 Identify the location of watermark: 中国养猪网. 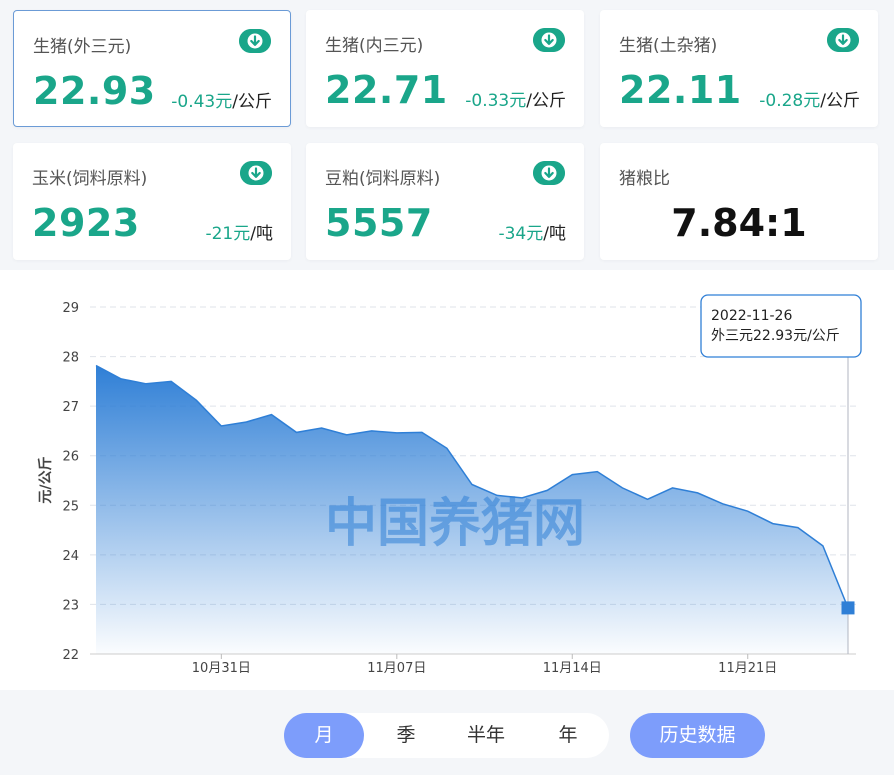
(455, 524).